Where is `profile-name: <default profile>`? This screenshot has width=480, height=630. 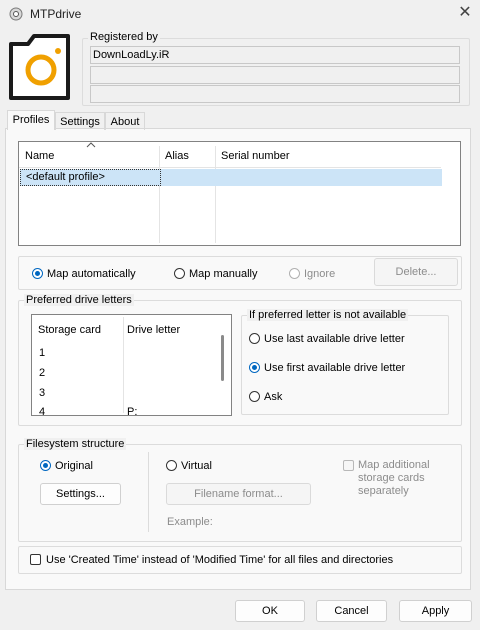
profile-name: <default profile> is located at coordinates (65, 177).